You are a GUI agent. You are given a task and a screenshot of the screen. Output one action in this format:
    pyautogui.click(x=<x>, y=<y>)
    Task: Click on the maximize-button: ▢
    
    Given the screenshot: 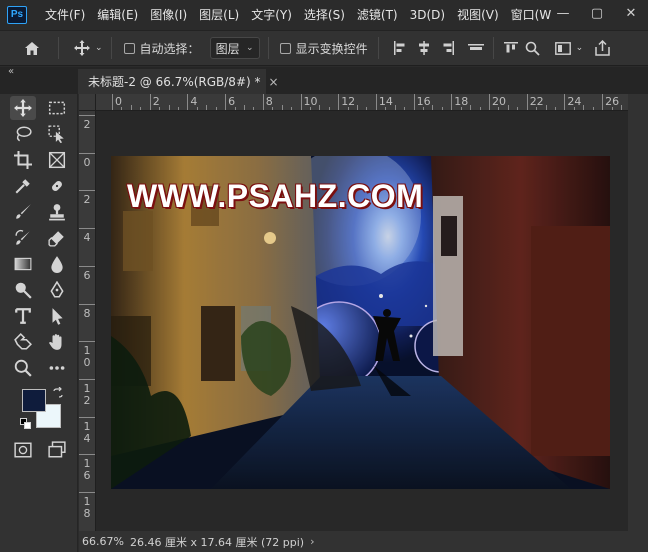 What is the action you would take?
    pyautogui.click(x=597, y=13)
    